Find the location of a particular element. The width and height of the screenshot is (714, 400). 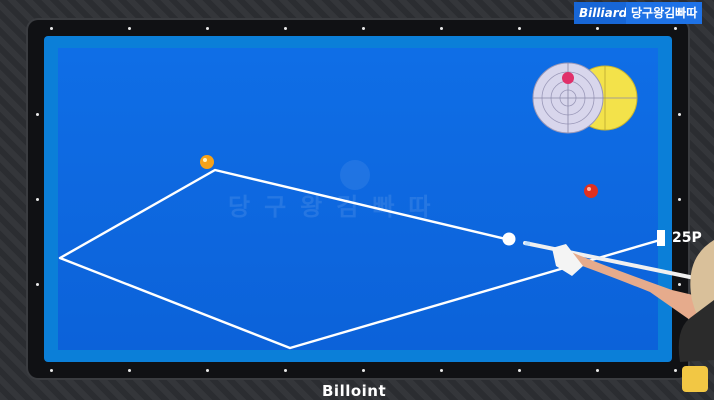

score-text: 25P is located at coordinates (687, 238).